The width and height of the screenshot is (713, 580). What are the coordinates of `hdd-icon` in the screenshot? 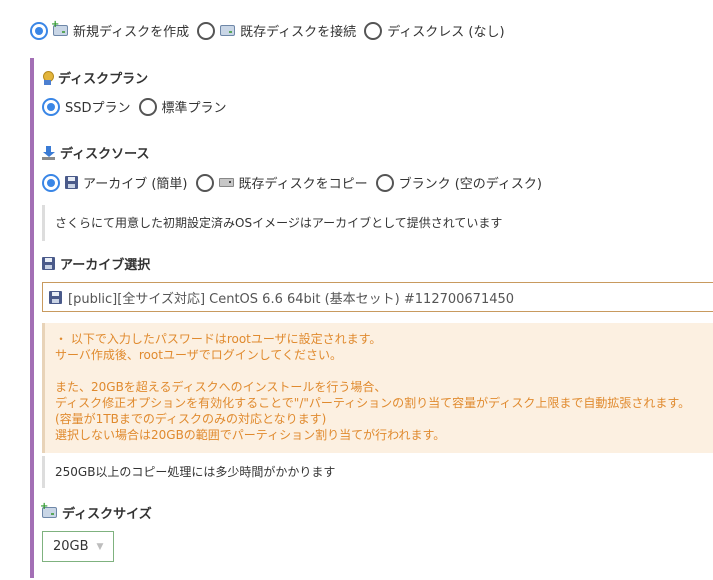 It's located at (226, 182).